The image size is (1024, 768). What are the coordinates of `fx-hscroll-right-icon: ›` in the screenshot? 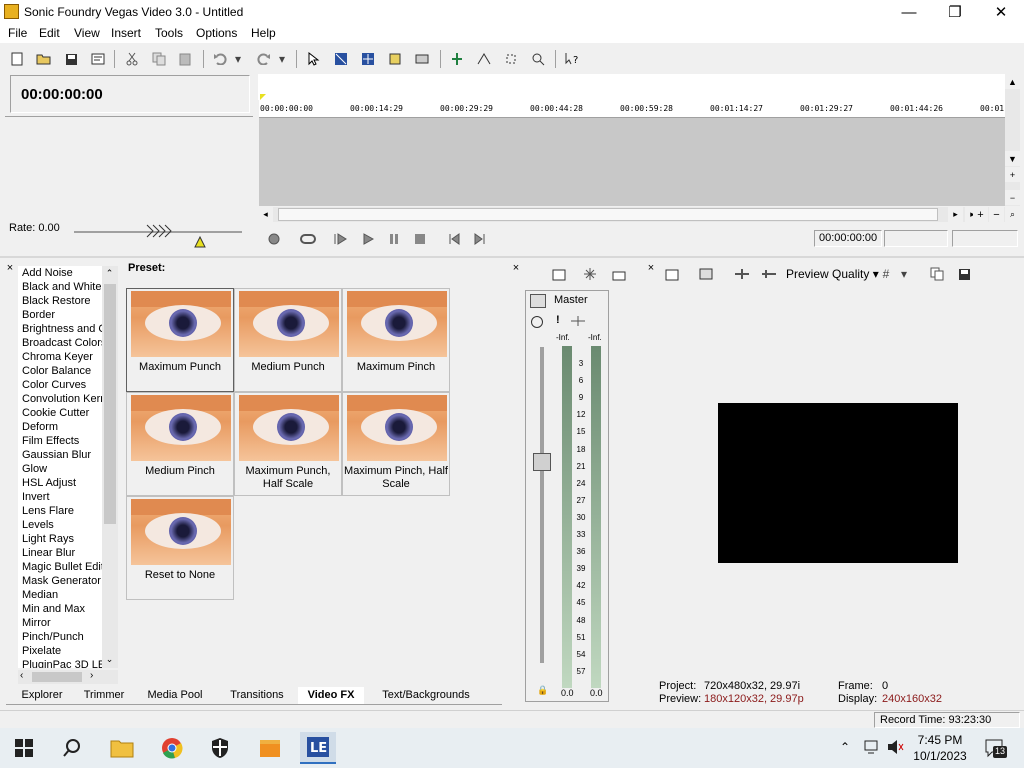 It's located at (91, 675).